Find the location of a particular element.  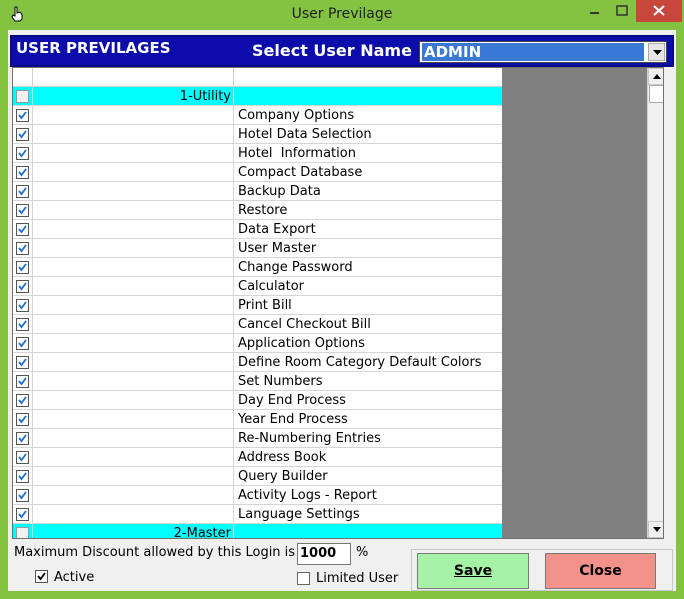

privilege-row: User Master is located at coordinates (257, 248).